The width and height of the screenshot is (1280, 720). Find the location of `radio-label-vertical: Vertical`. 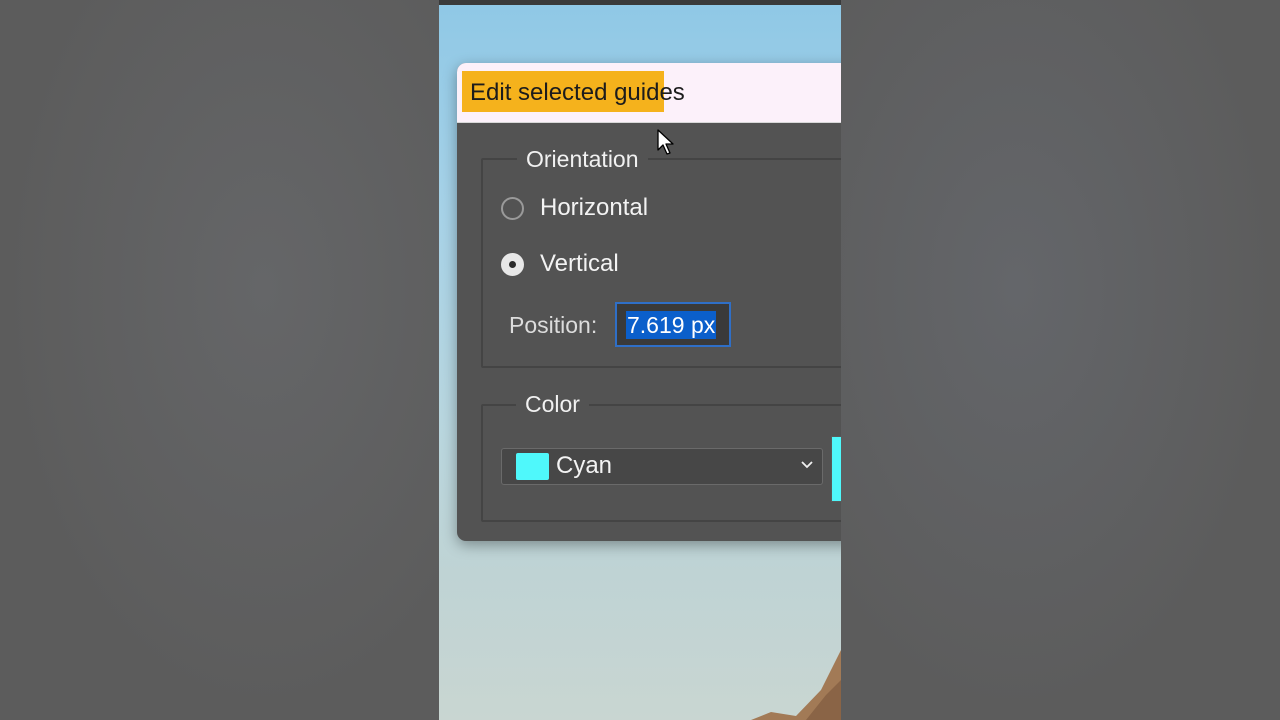

radio-label-vertical: Vertical is located at coordinates (579, 264).